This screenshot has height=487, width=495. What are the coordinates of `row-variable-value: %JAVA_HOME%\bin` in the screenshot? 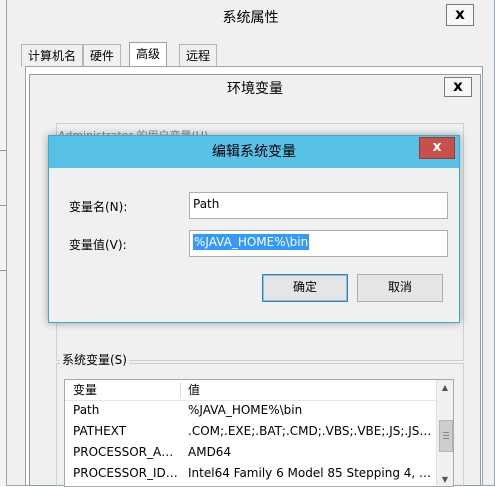 It's located at (245, 410).